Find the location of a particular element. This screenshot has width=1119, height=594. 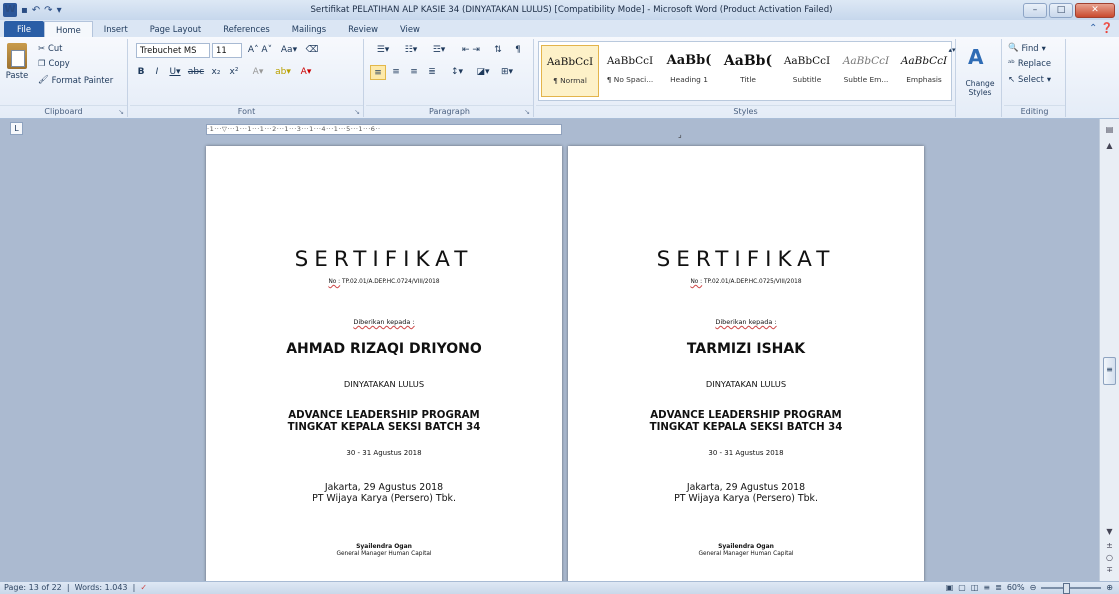

change-styles-icon: A is located at coordinates (975, 57).